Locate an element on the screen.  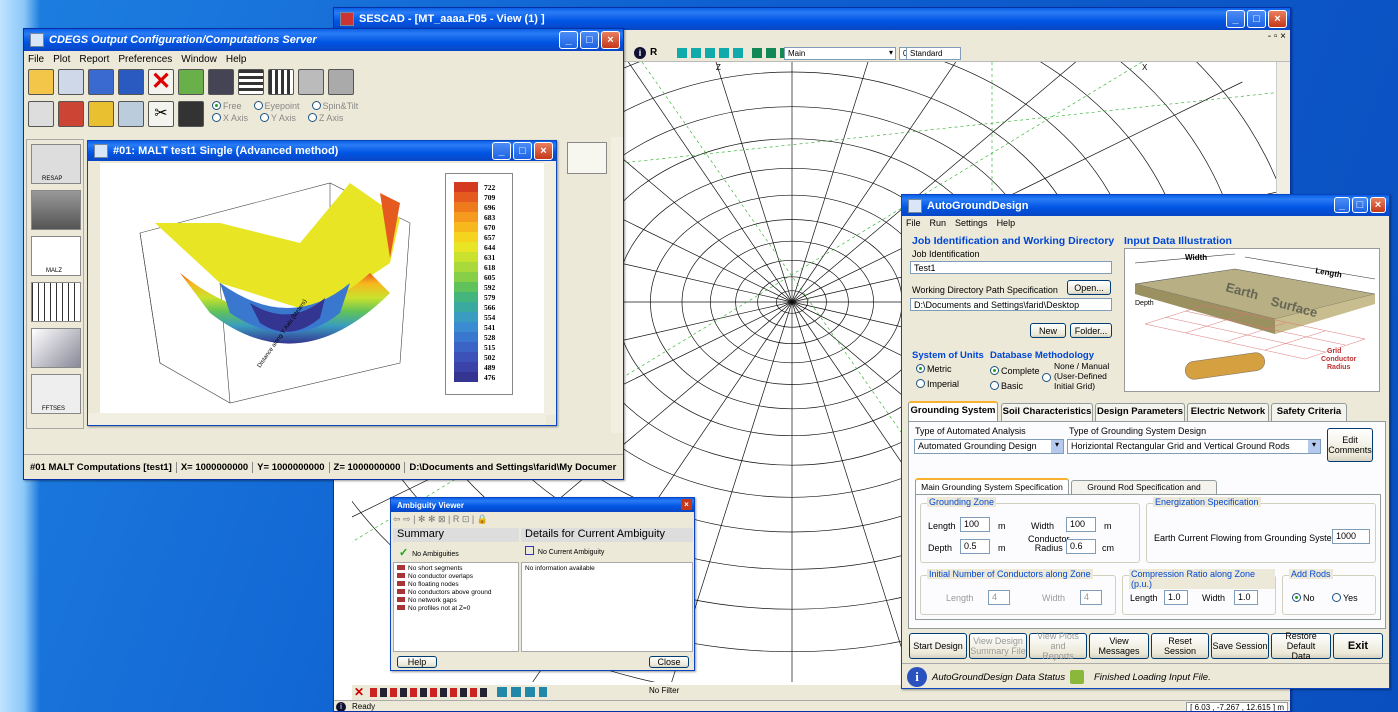
side-tool-malz: MALZ is located at coordinates (56, 256).